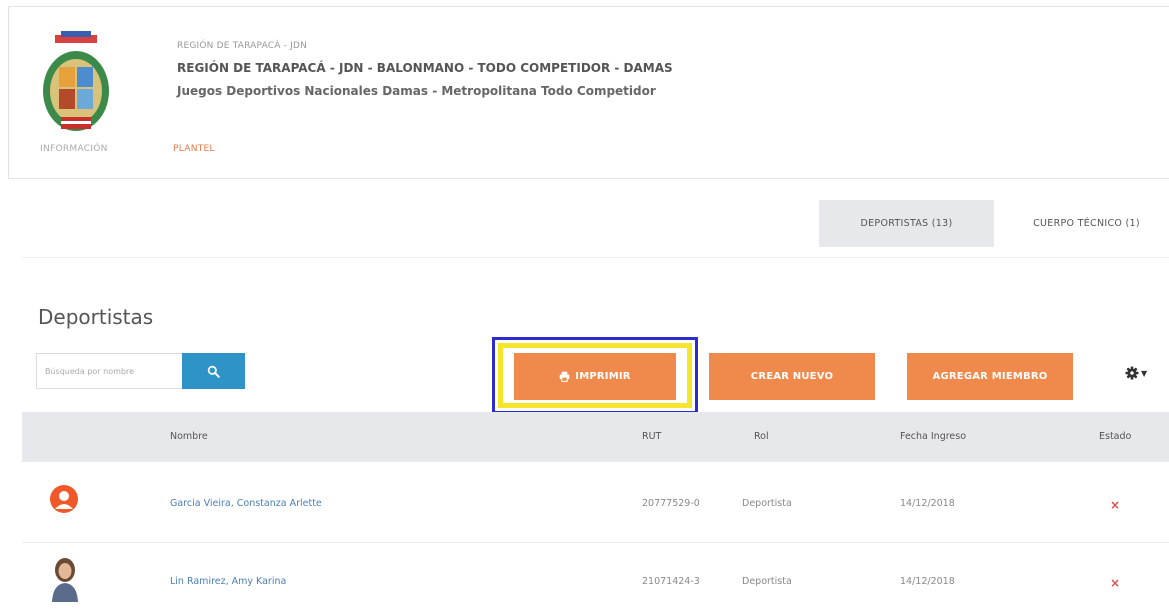  What do you see at coordinates (651, 436) in the screenshot?
I see `column-header-rut: RUT` at bounding box center [651, 436].